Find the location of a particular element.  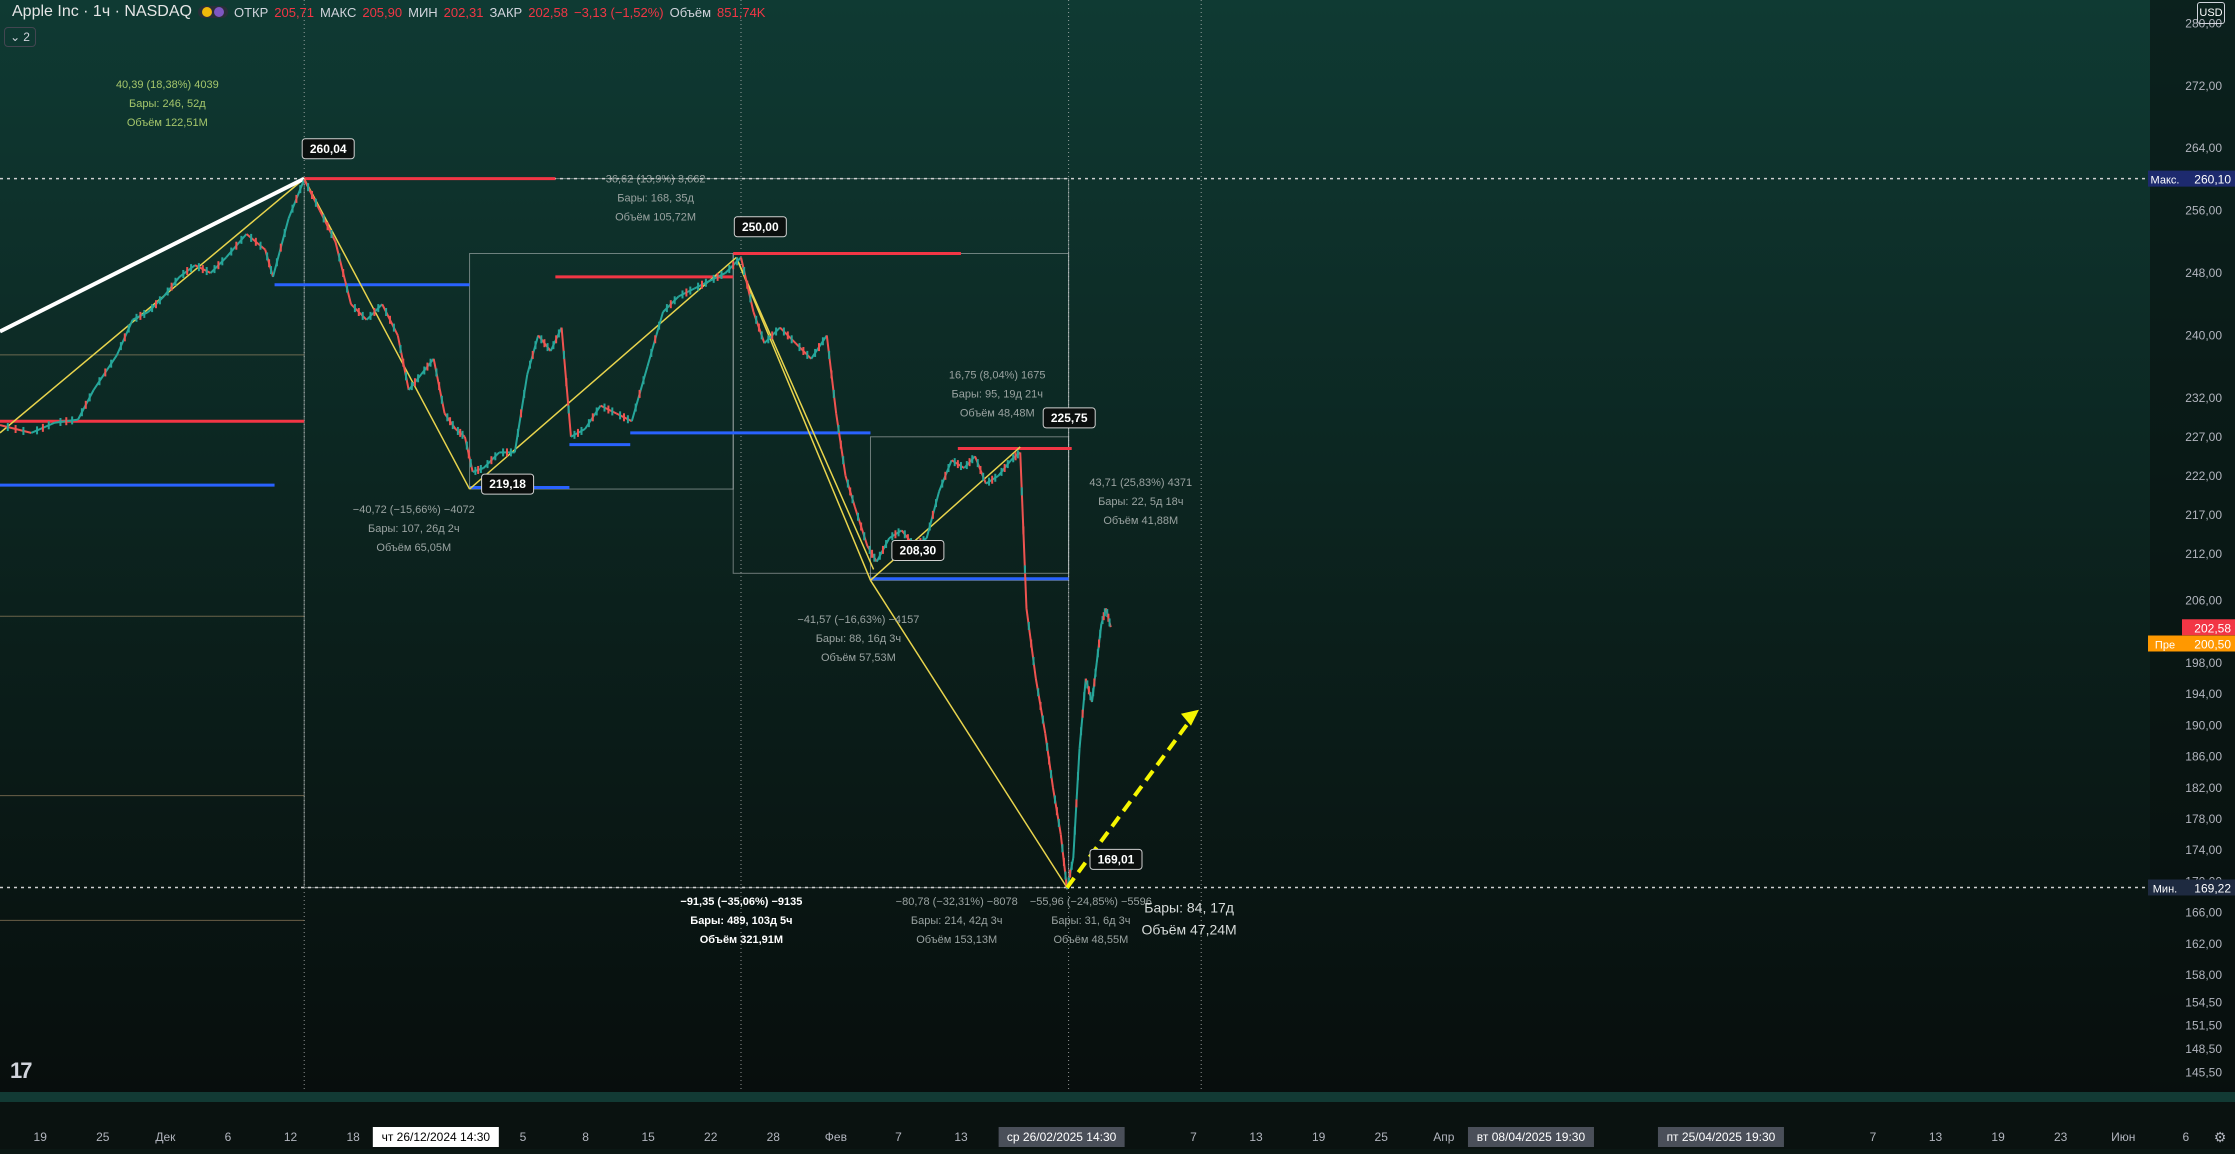

high-value: 205,90 is located at coordinates (382, 12).